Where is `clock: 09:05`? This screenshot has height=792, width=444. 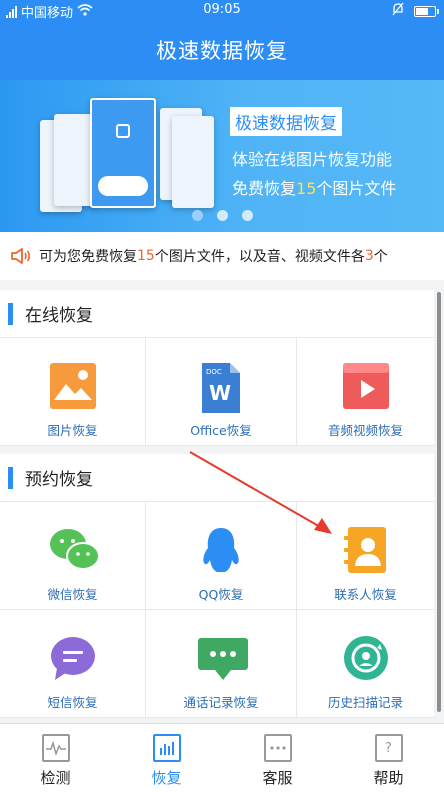 clock: 09:05 is located at coordinates (222, 9).